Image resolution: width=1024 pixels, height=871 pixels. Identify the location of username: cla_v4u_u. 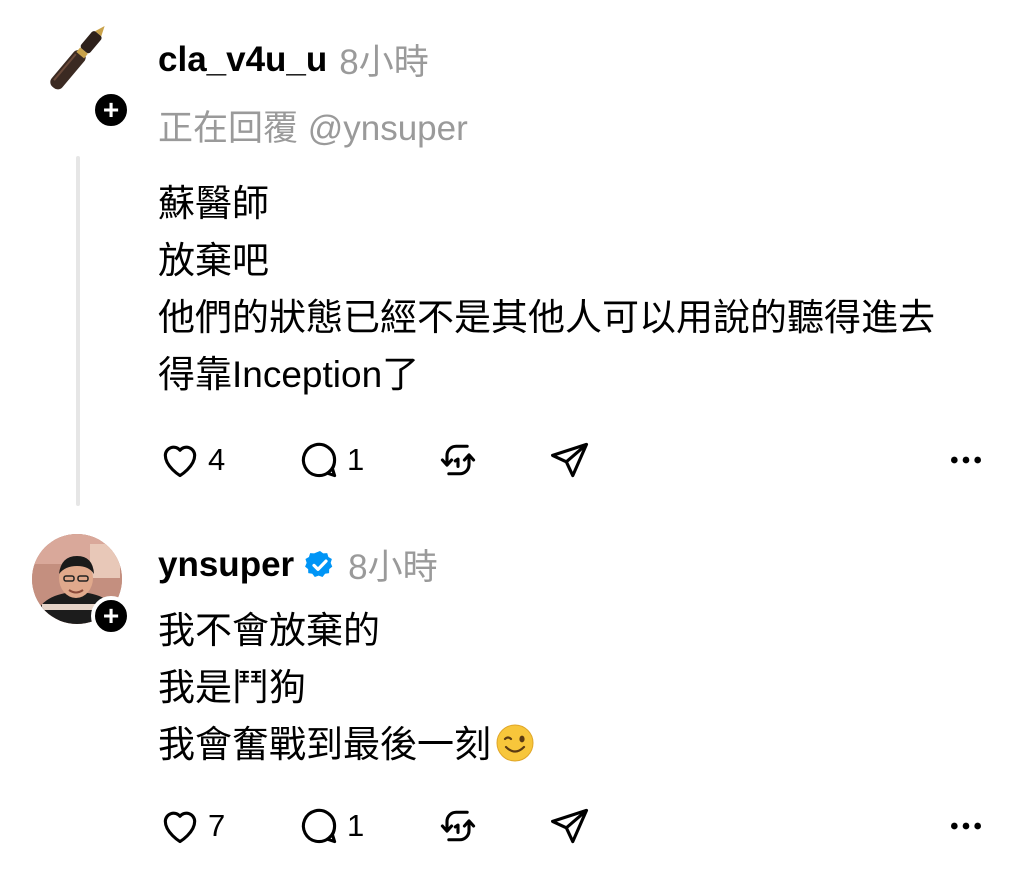
(242, 60).